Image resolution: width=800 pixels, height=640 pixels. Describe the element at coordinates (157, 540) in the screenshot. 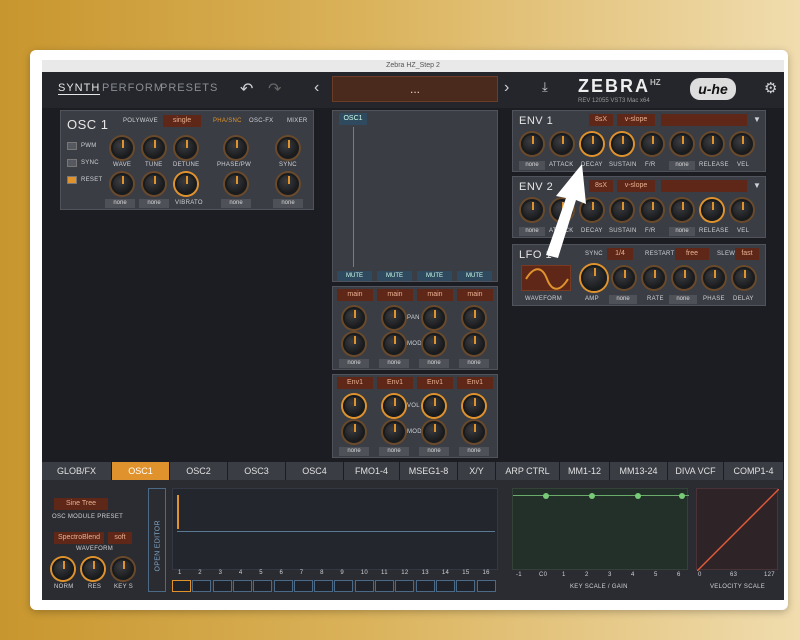

I see `open-editor-button: OPEN EDITOR` at that location.